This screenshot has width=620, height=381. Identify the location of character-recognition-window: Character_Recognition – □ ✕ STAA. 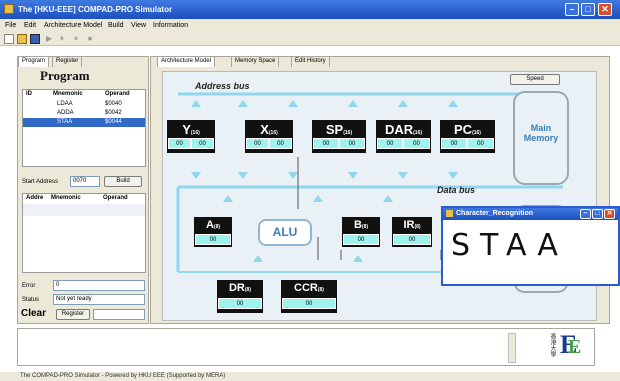
(530, 246).